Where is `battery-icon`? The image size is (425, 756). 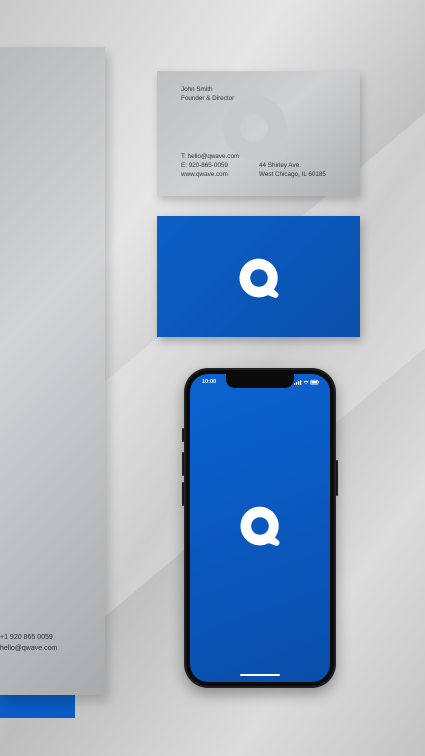
battery-icon is located at coordinates (315, 382).